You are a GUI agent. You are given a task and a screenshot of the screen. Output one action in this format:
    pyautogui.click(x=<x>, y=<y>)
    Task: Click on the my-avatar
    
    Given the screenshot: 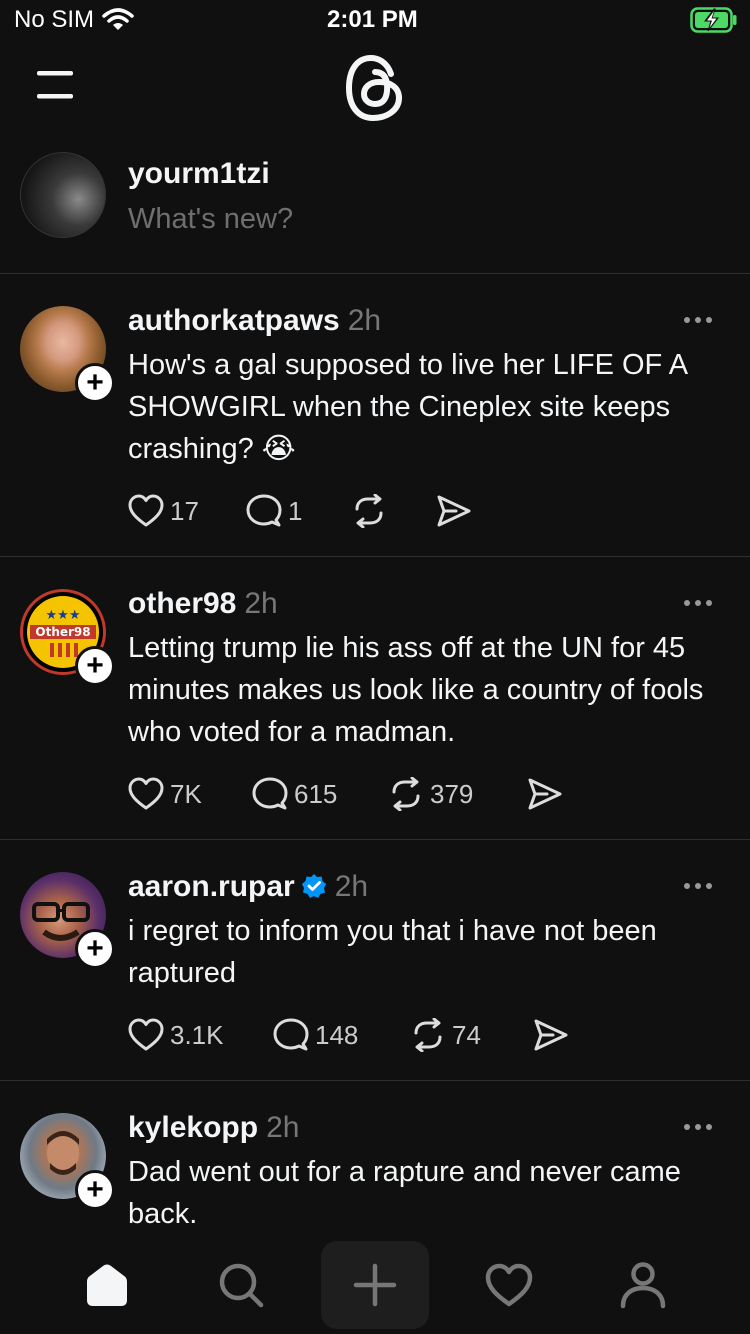 What is the action you would take?
    pyautogui.click(x=63, y=195)
    